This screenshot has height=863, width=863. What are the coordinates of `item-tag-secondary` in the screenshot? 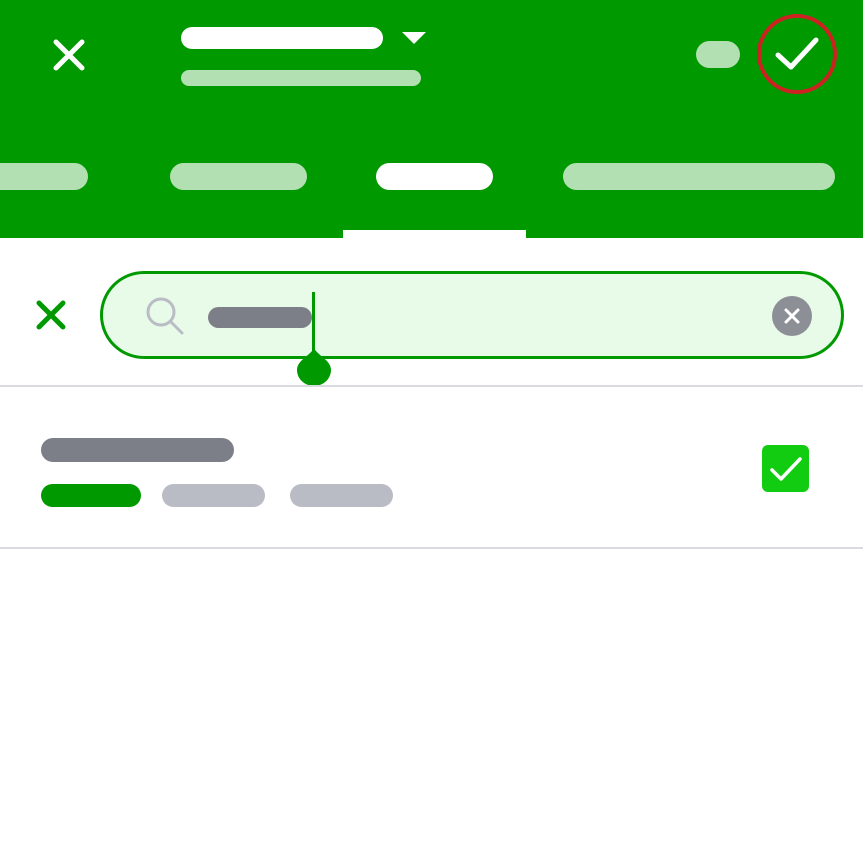 It's located at (213, 495).